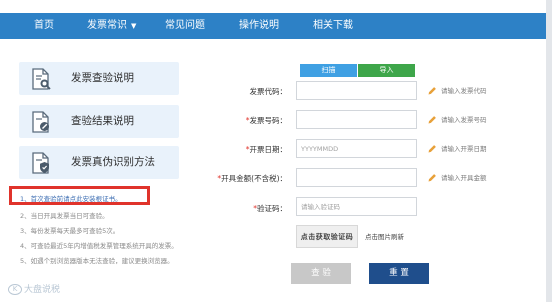 This screenshot has height=302, width=552. What do you see at coordinates (399, 273) in the screenshot?
I see `reset-button: 重 置` at bounding box center [399, 273].